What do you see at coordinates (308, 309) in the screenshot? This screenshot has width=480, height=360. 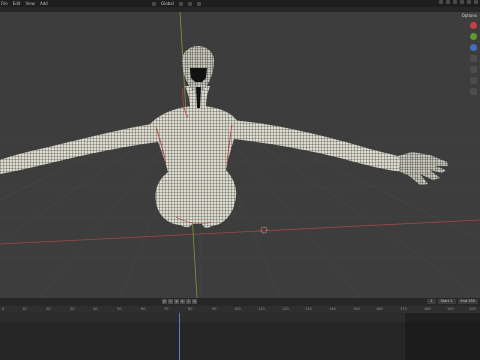 I see `ruler-label: 130` at bounding box center [308, 309].